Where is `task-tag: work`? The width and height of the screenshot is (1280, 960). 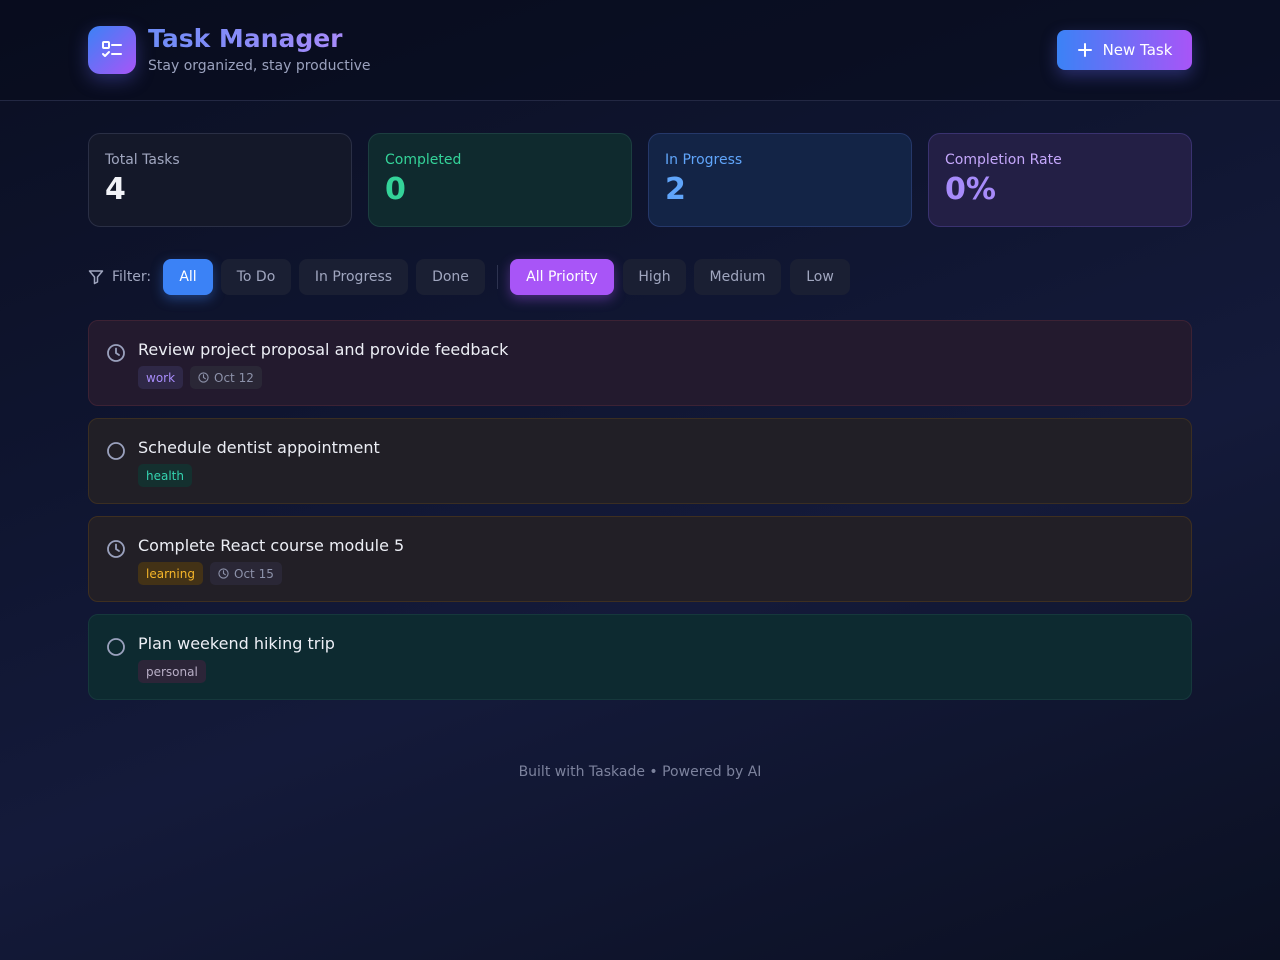 task-tag: work is located at coordinates (161, 377).